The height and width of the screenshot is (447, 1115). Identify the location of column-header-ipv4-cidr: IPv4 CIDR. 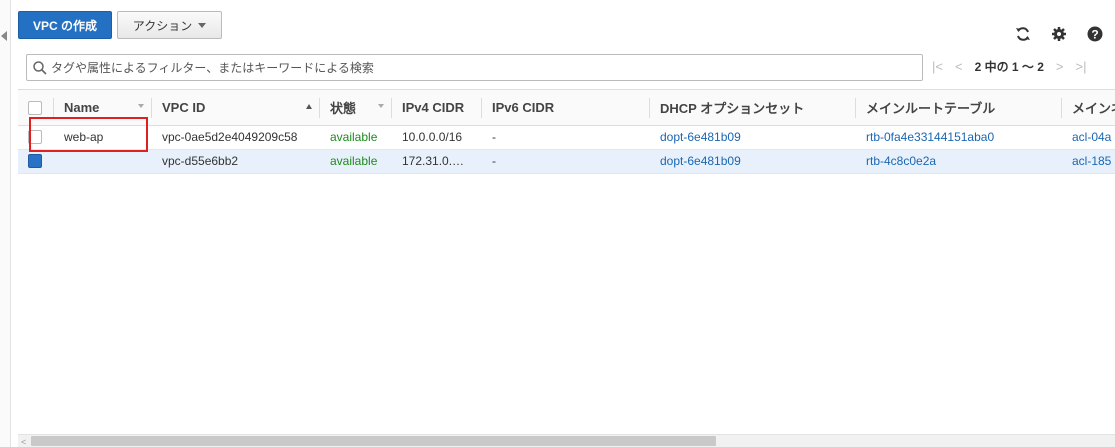
(437, 107).